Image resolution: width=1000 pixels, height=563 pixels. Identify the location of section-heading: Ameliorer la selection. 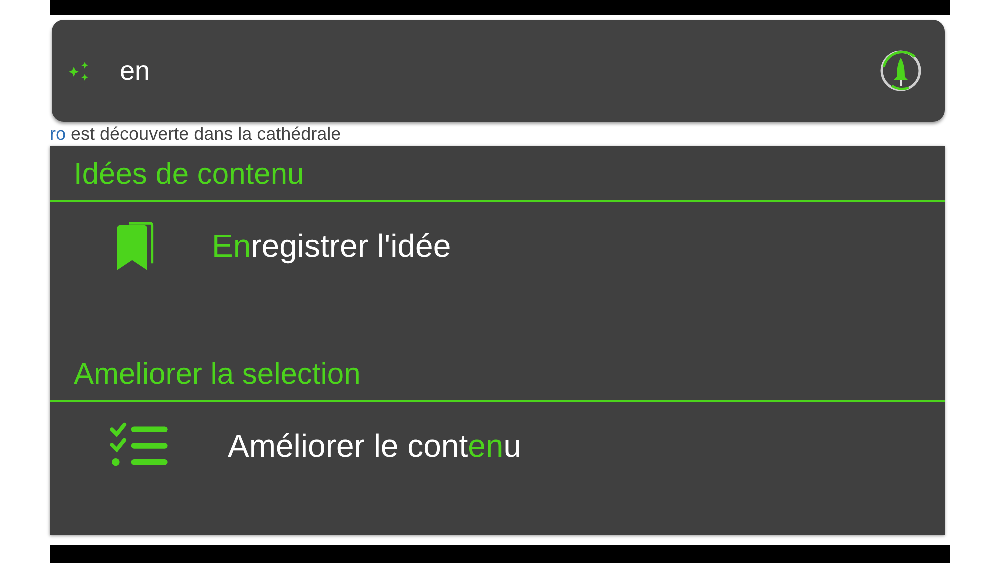
(497, 378).